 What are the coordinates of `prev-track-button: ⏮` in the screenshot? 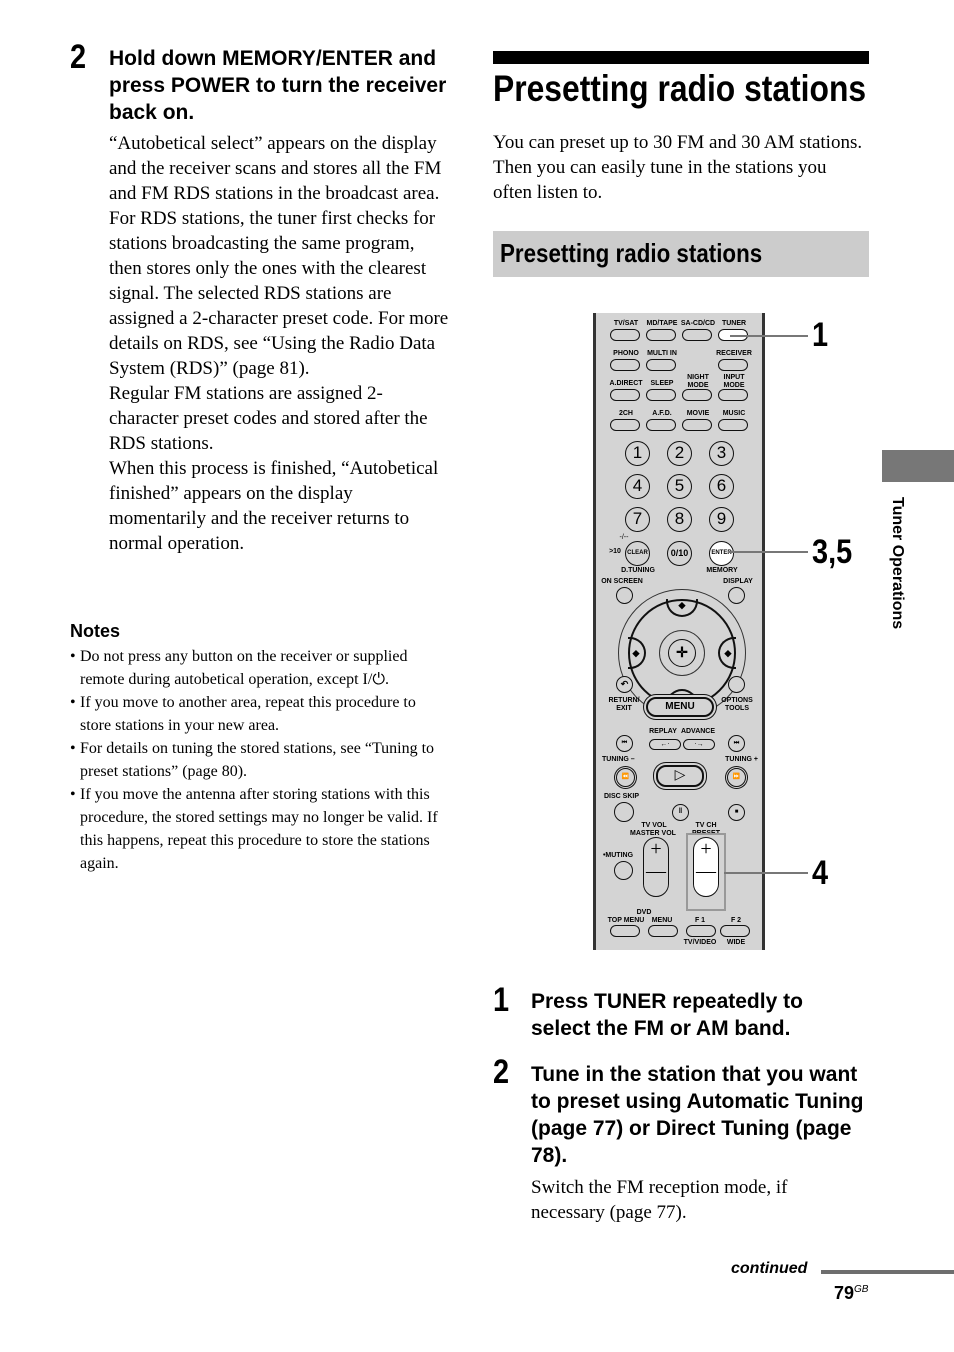 It's located at (624, 743).